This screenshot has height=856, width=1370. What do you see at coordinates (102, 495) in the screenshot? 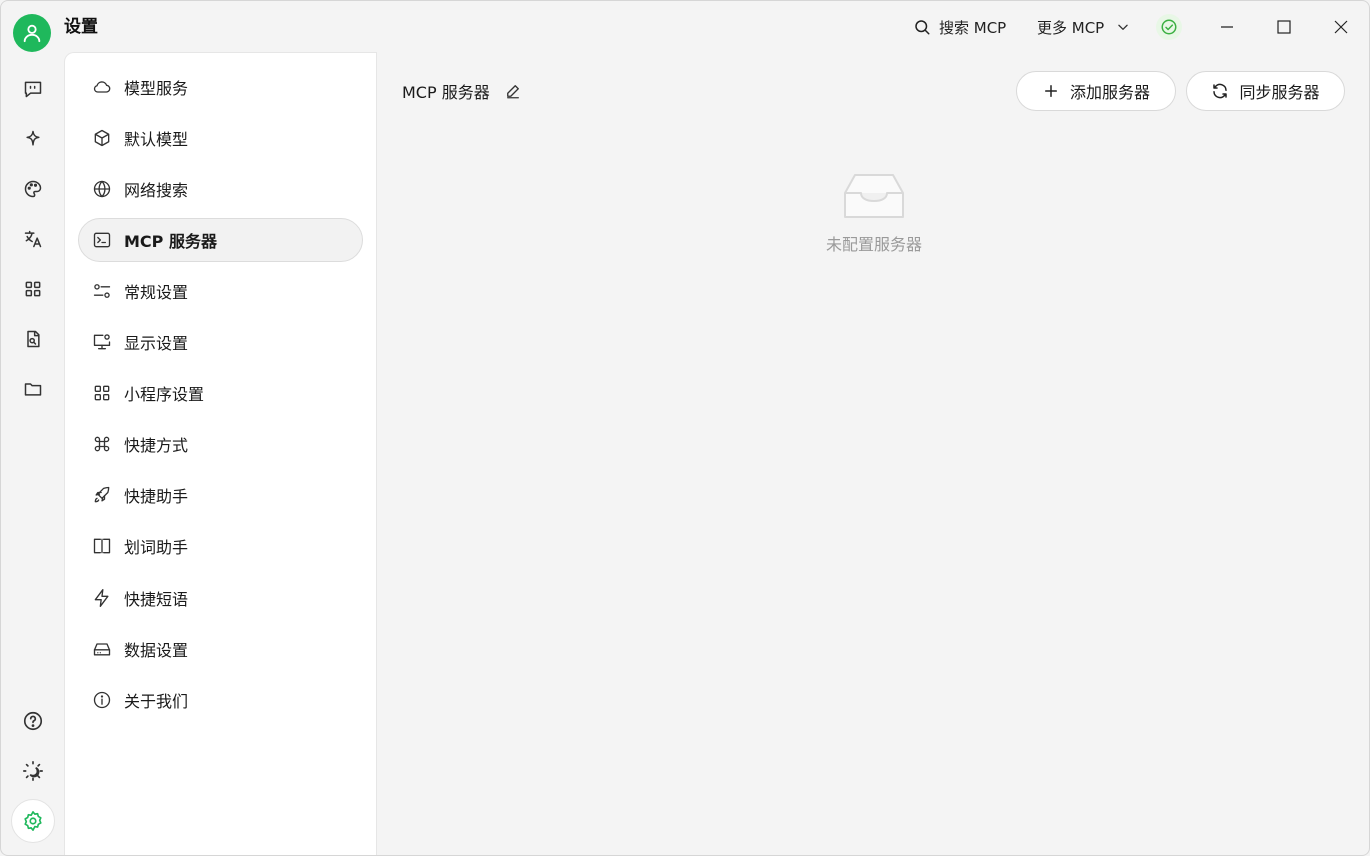
I see `rocket-icon` at bounding box center [102, 495].